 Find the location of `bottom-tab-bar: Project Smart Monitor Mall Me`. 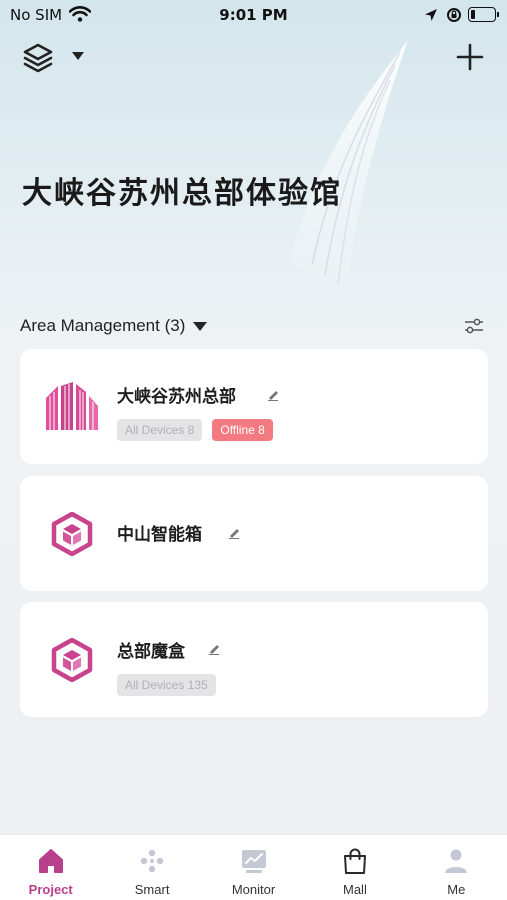

bottom-tab-bar: Project Smart Monitor Mall Me is located at coordinates (253, 867).